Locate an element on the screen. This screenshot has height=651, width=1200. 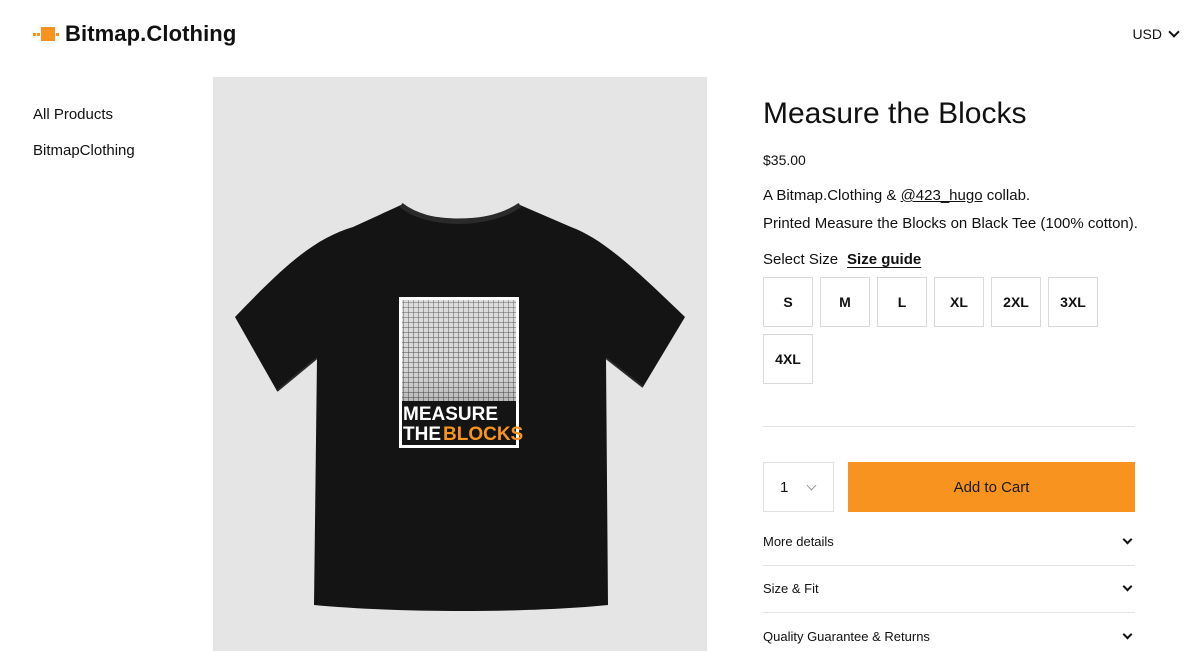
sidebar-item-all-products: All Products is located at coordinates (84, 114).